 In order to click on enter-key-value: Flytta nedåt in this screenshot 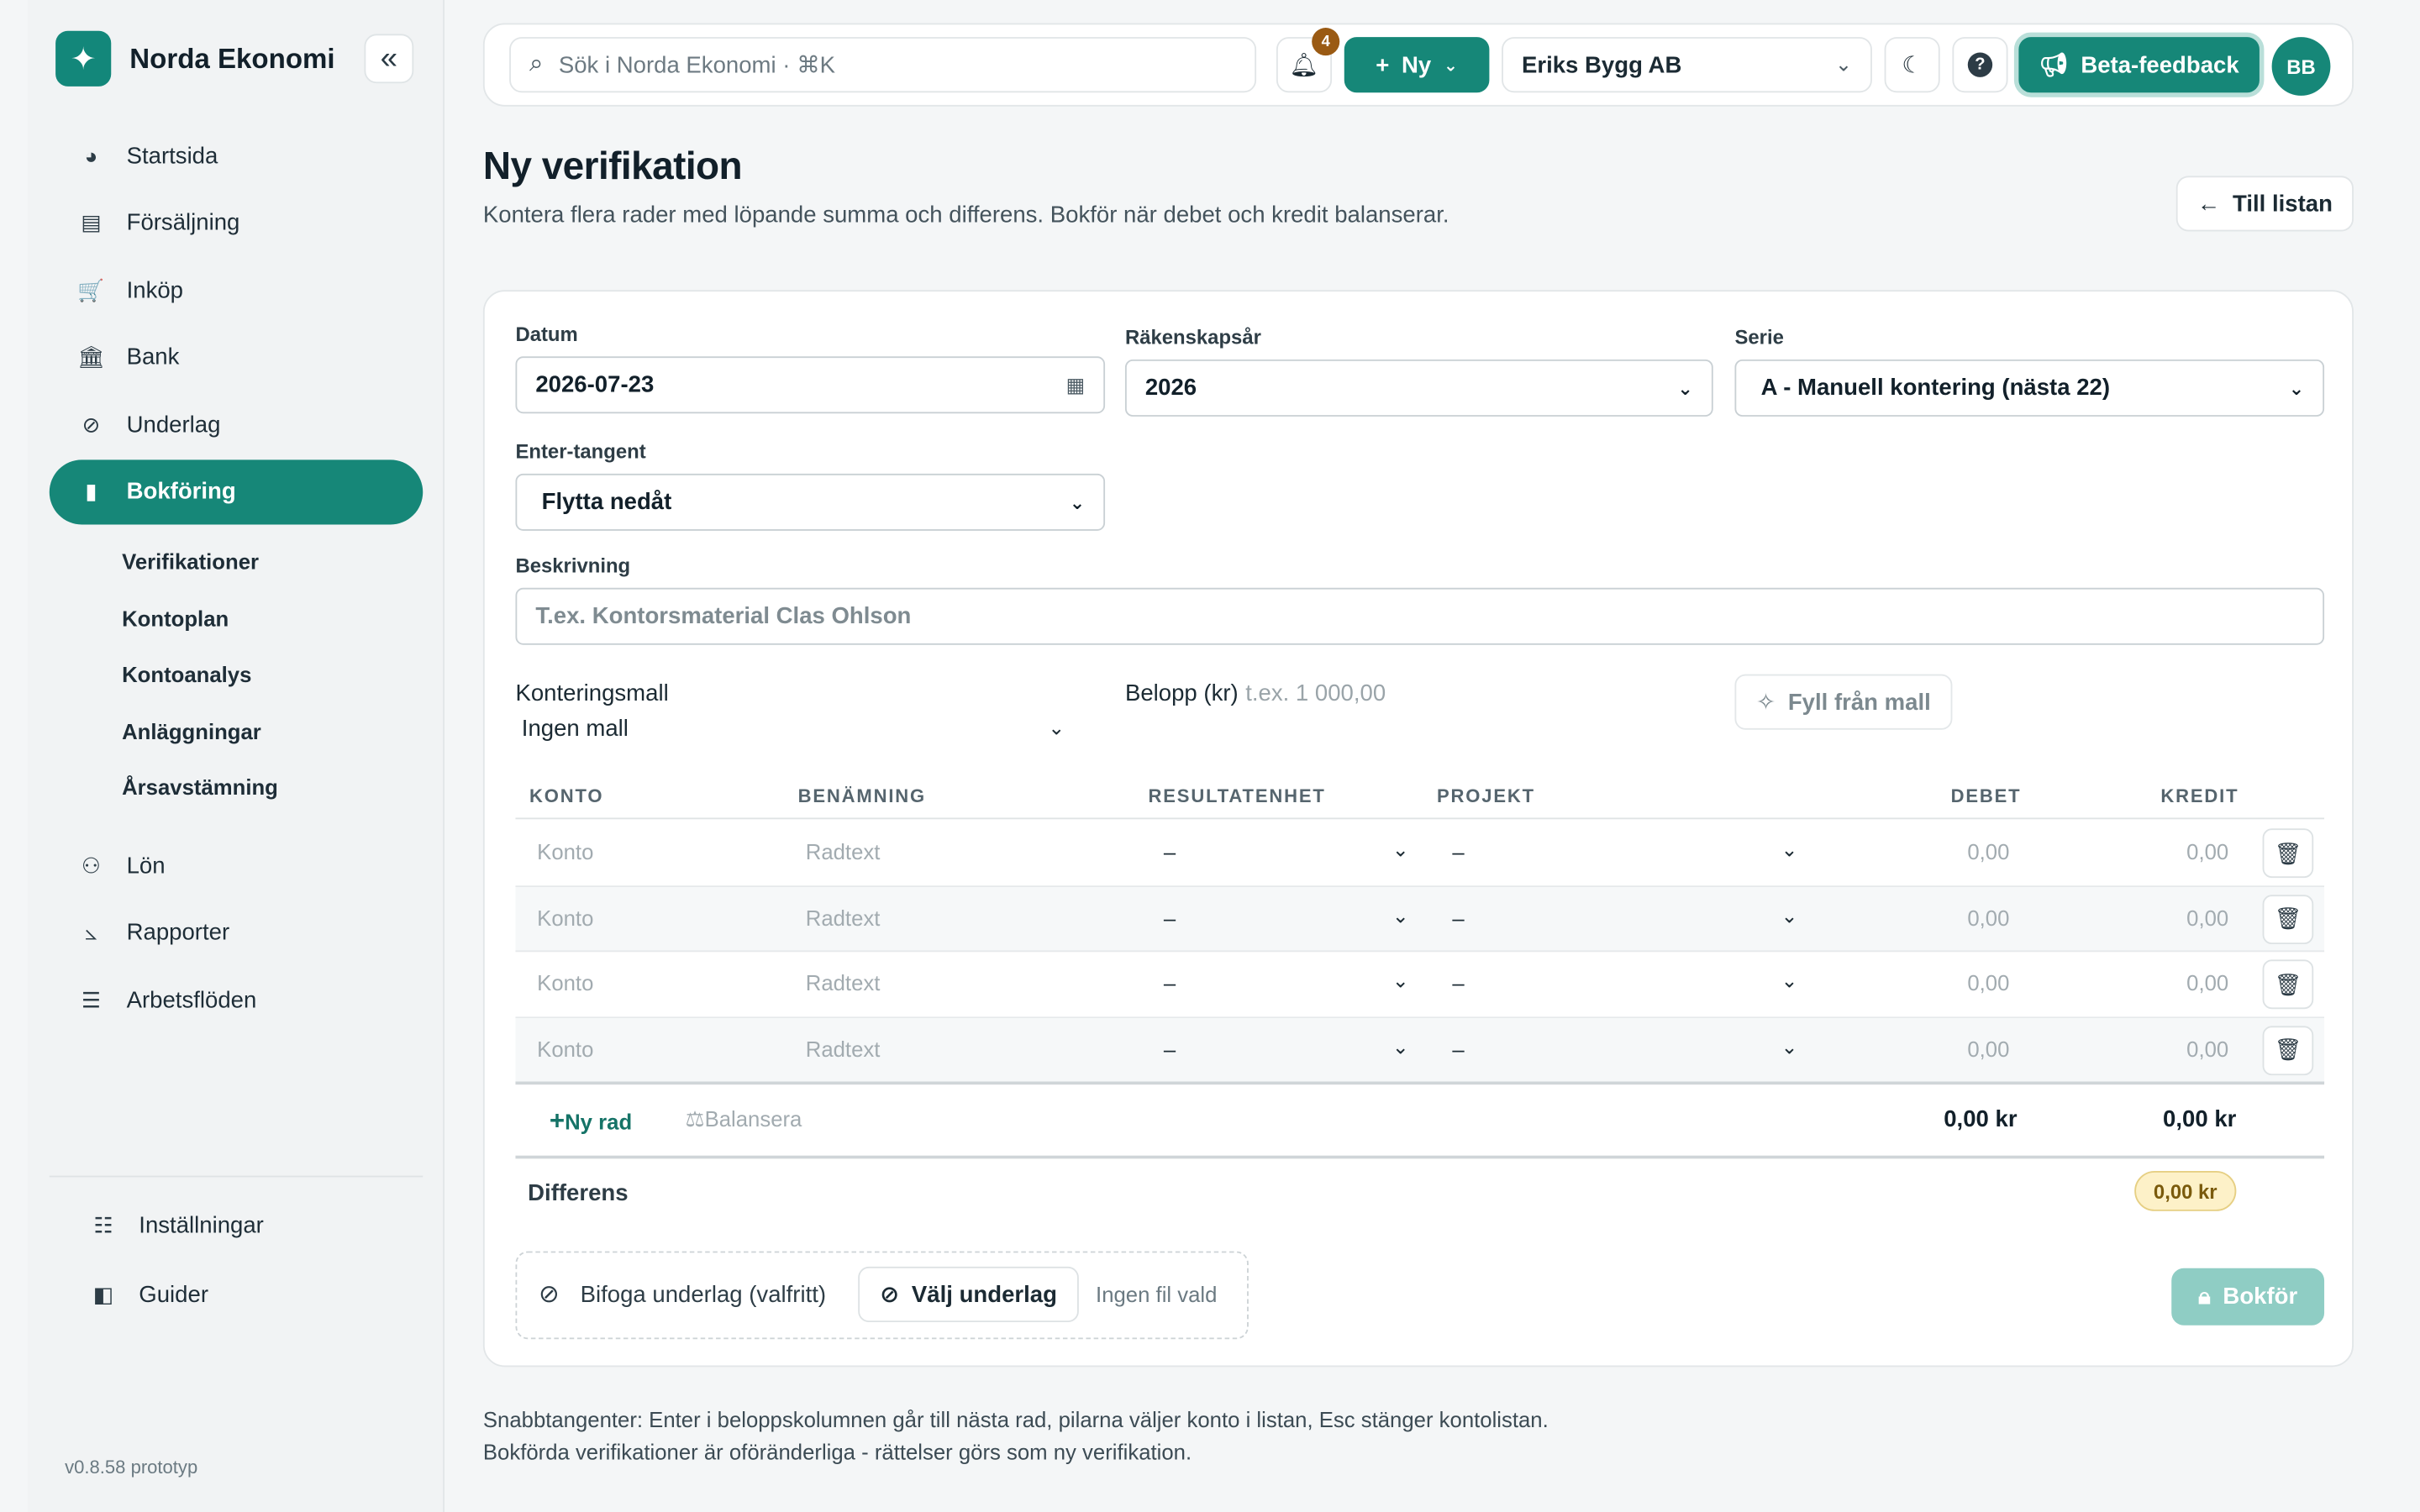, I will do `click(606, 502)`.